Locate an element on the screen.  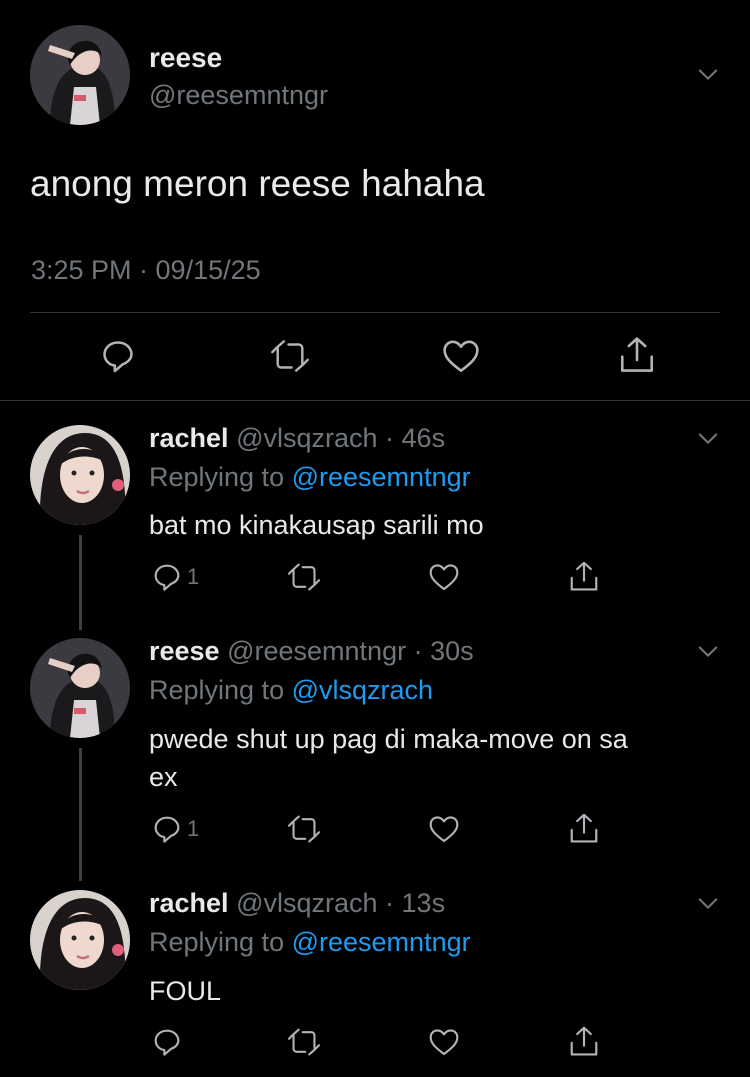
tweet-age: · 30s is located at coordinates (443, 651).